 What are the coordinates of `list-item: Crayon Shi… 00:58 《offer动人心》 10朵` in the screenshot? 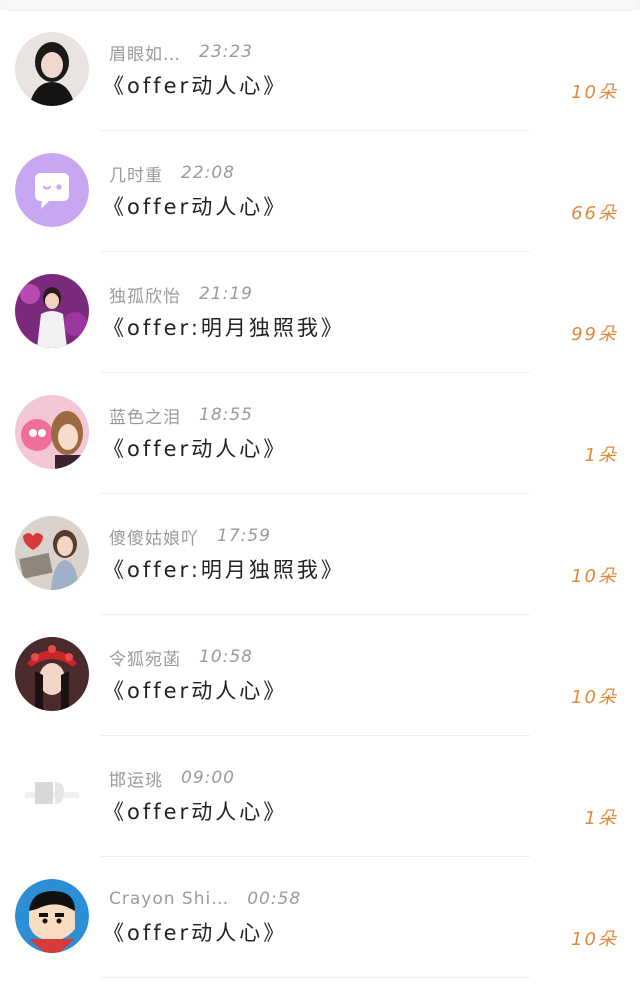 It's located at (320, 917).